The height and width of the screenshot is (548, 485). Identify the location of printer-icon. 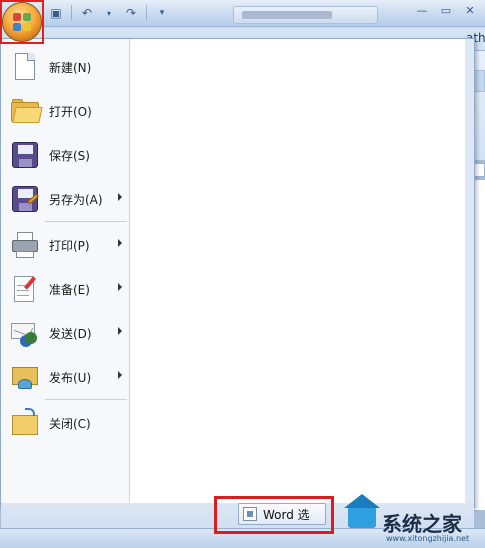
(25, 245).